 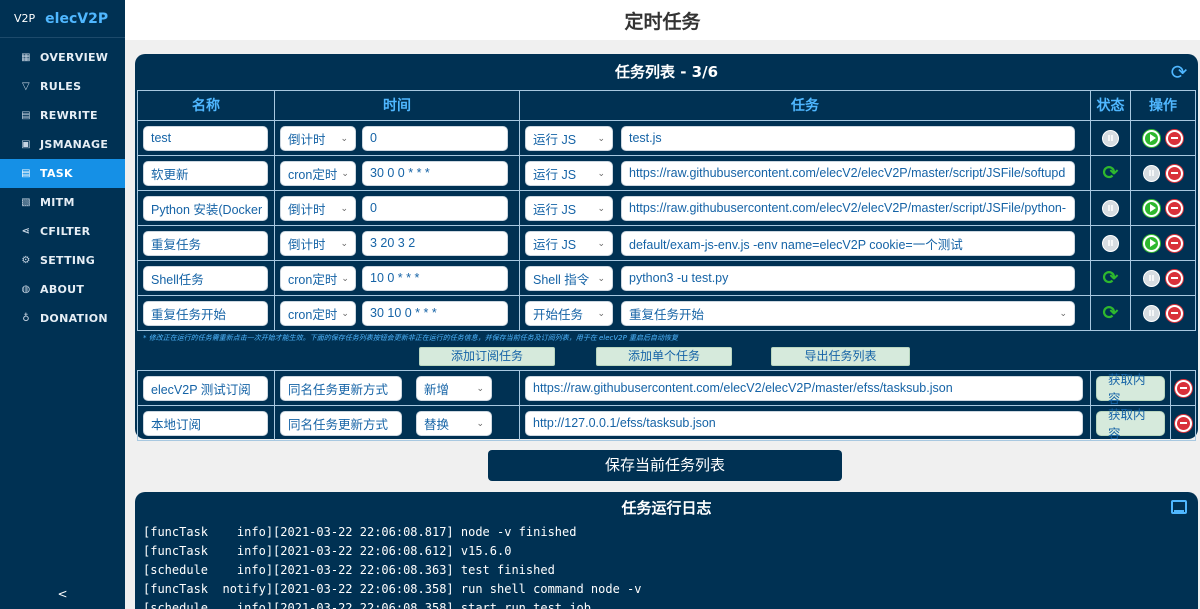 I want to click on sidebar-item-jsmanage: ▣ JSMANAGE, so click(x=62, y=144).